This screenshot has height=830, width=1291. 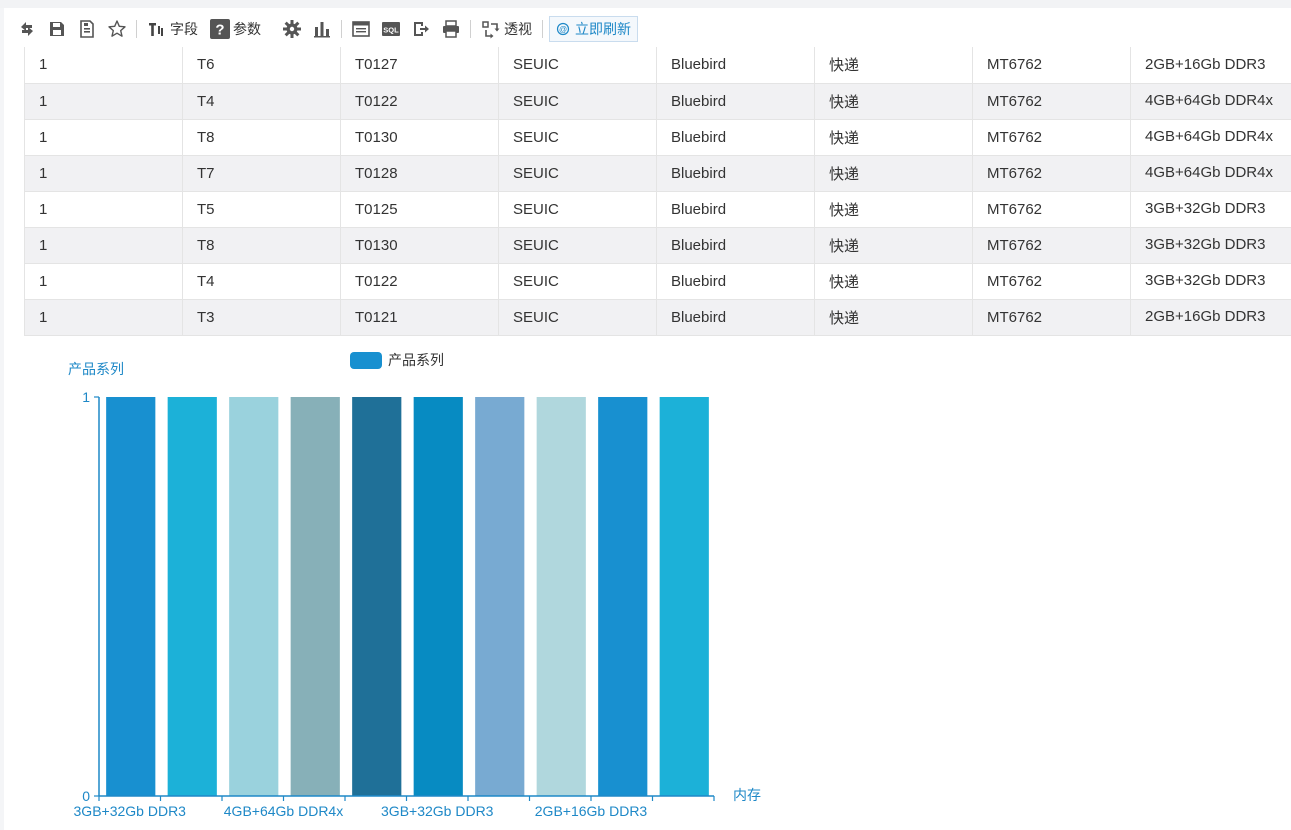 What do you see at coordinates (220, 29) in the screenshot?
I see `help-param-icon: ?` at bounding box center [220, 29].